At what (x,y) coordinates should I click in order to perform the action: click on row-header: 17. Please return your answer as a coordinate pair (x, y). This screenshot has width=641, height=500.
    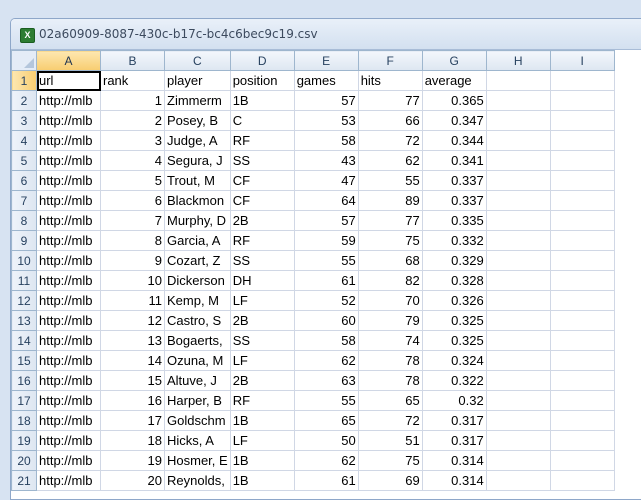
    Looking at the image, I should click on (24, 400).